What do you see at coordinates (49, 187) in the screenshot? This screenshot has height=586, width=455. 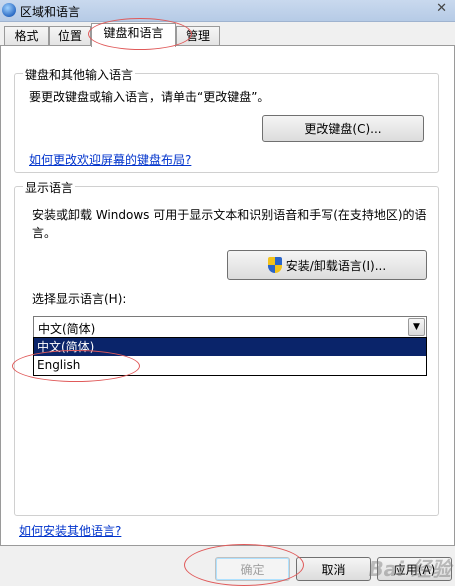 I see `display-group-legend: 显示语言` at bounding box center [49, 187].